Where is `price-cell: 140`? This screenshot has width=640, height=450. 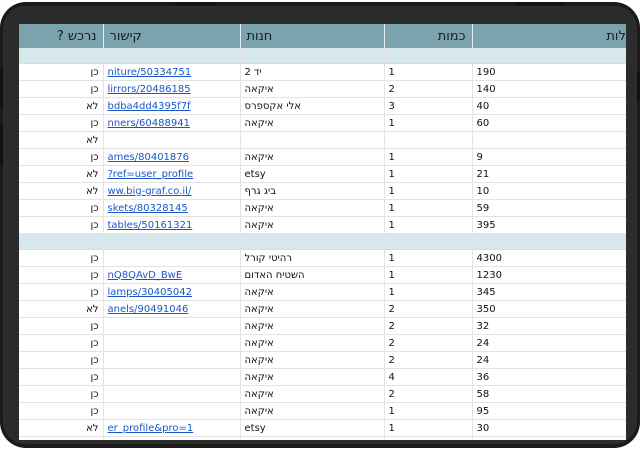 price-cell: 140 is located at coordinates (548, 89).